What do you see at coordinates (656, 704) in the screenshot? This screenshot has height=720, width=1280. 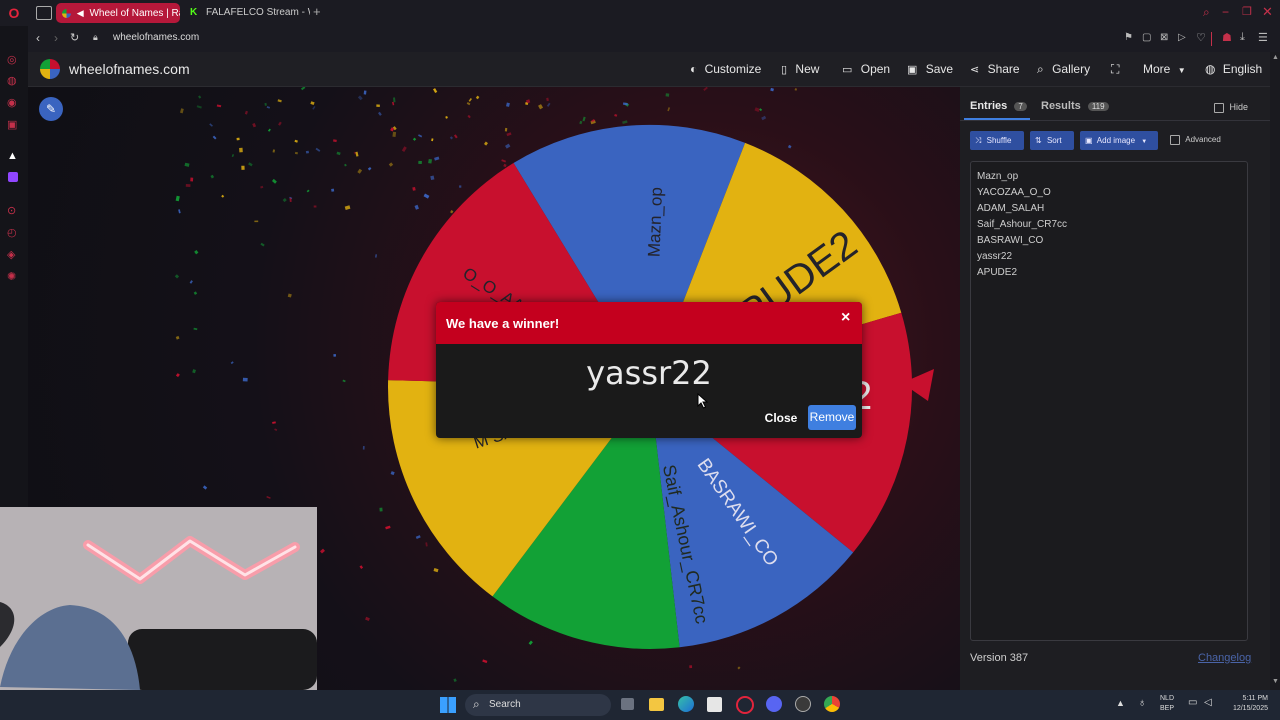 I see `file-explorer-icon` at bounding box center [656, 704].